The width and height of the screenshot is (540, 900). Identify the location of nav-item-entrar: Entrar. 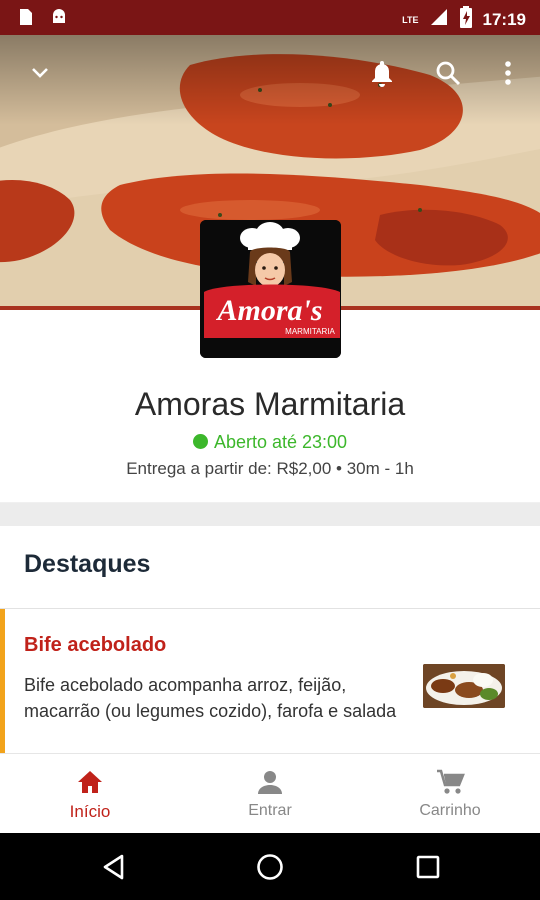
(270, 793).